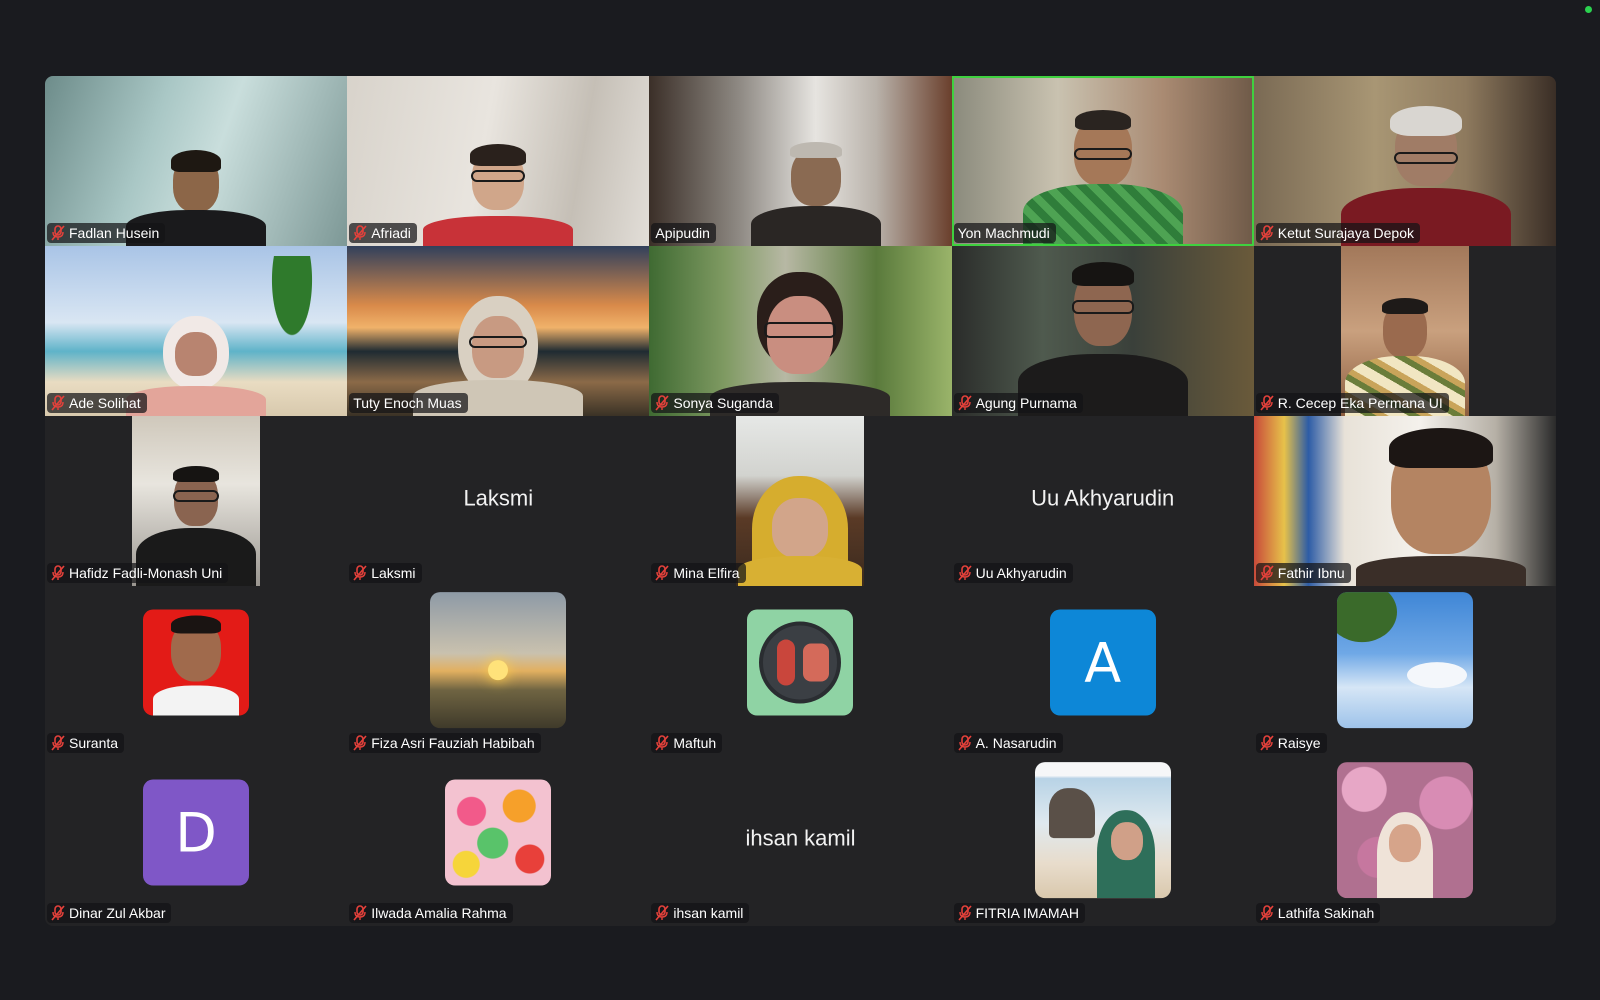  What do you see at coordinates (105, 403) in the screenshot?
I see `participant-name: Ade Solihat` at bounding box center [105, 403].